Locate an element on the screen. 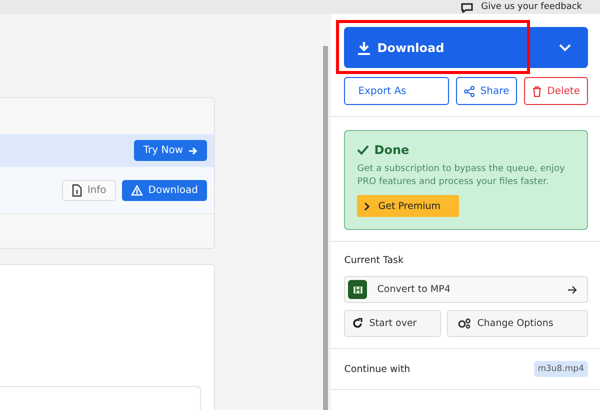  file-info-icon is located at coordinates (77, 190).